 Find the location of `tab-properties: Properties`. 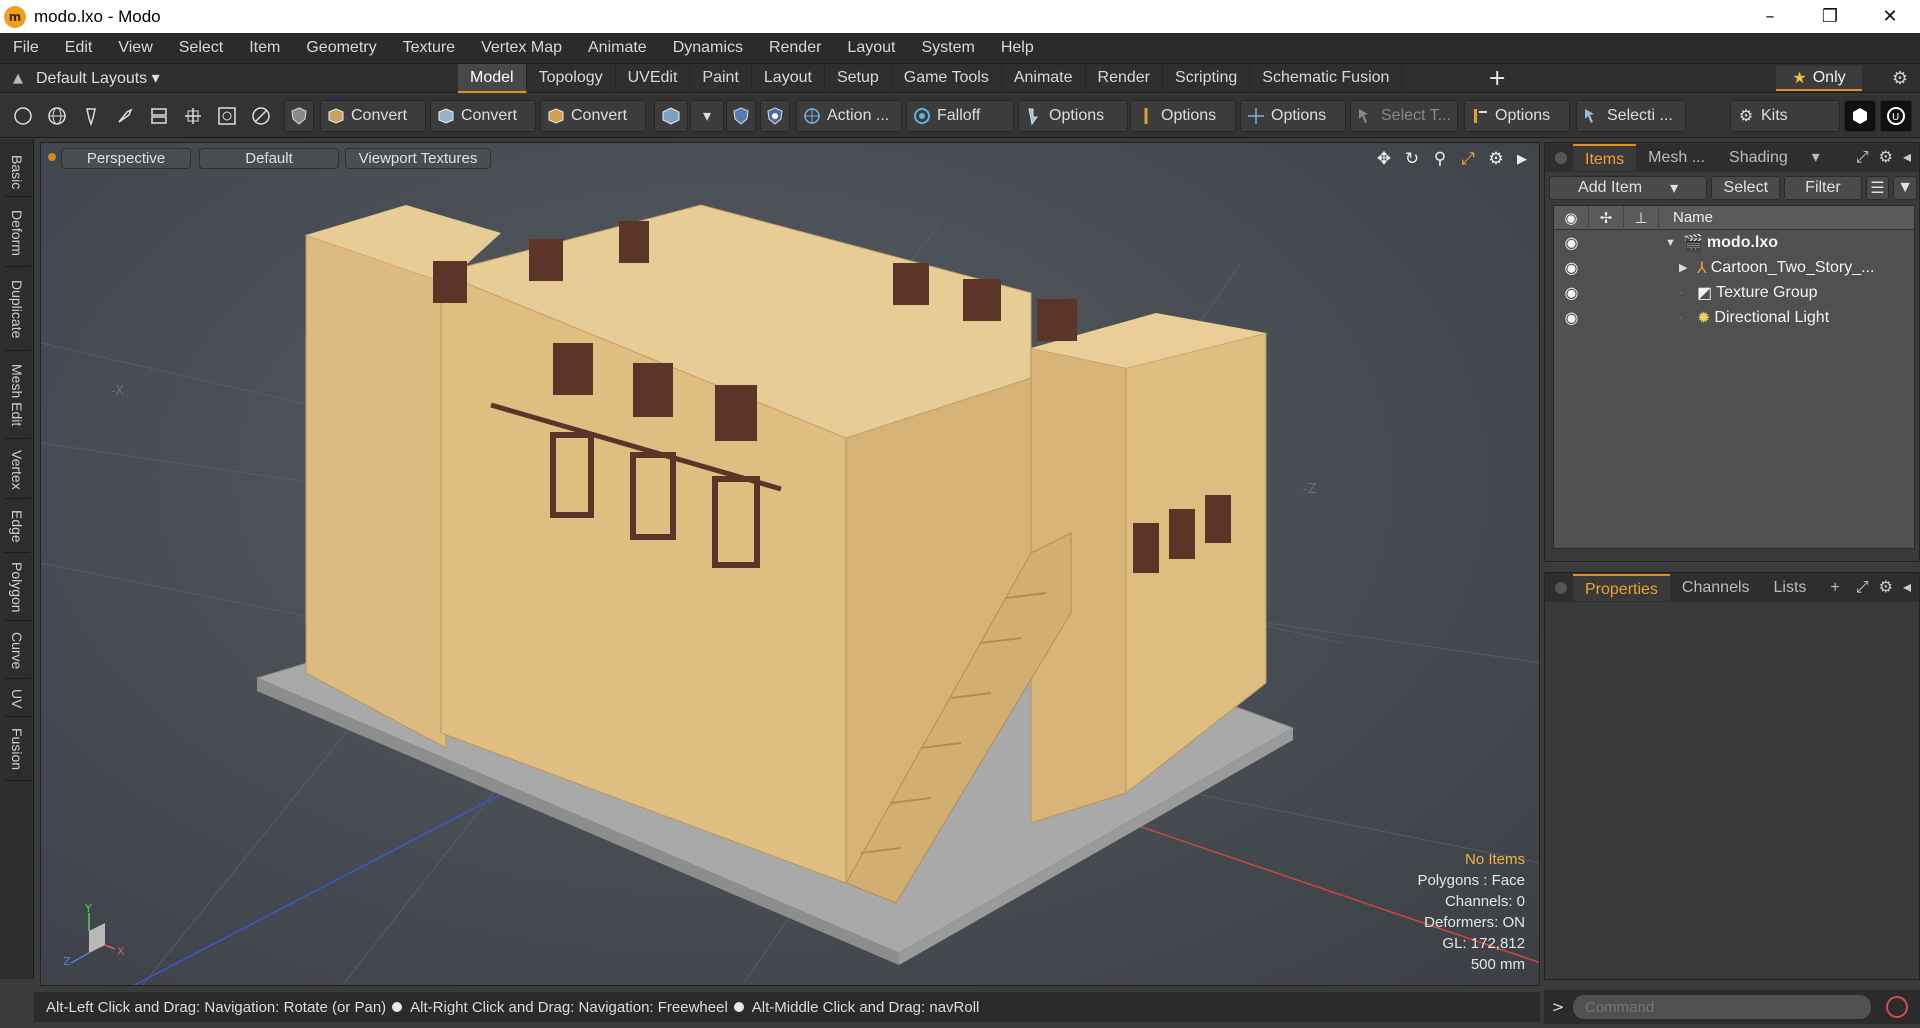

tab-properties: Properties is located at coordinates (1621, 587).